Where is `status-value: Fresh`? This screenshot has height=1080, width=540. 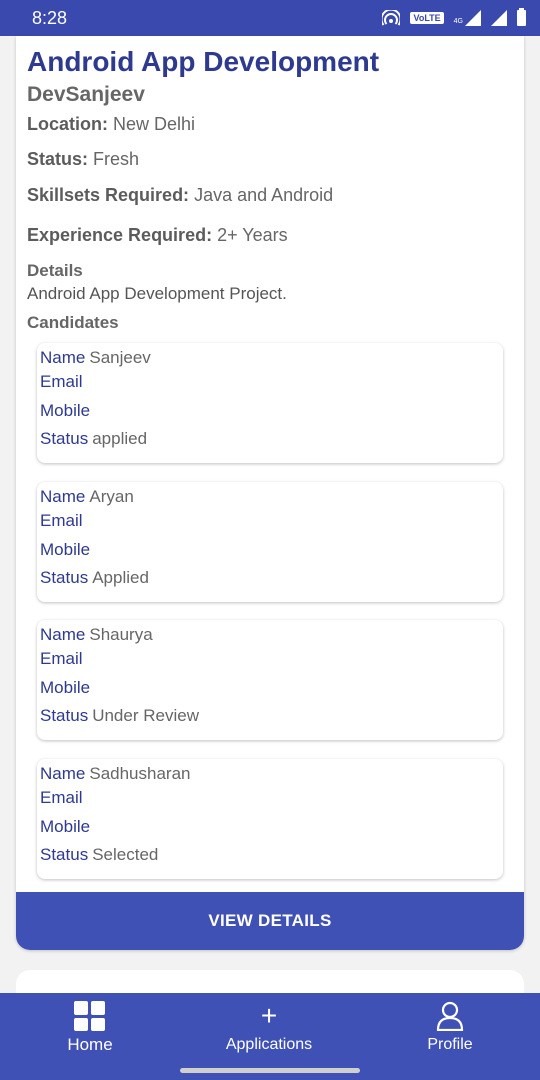
status-value: Fresh is located at coordinates (116, 159).